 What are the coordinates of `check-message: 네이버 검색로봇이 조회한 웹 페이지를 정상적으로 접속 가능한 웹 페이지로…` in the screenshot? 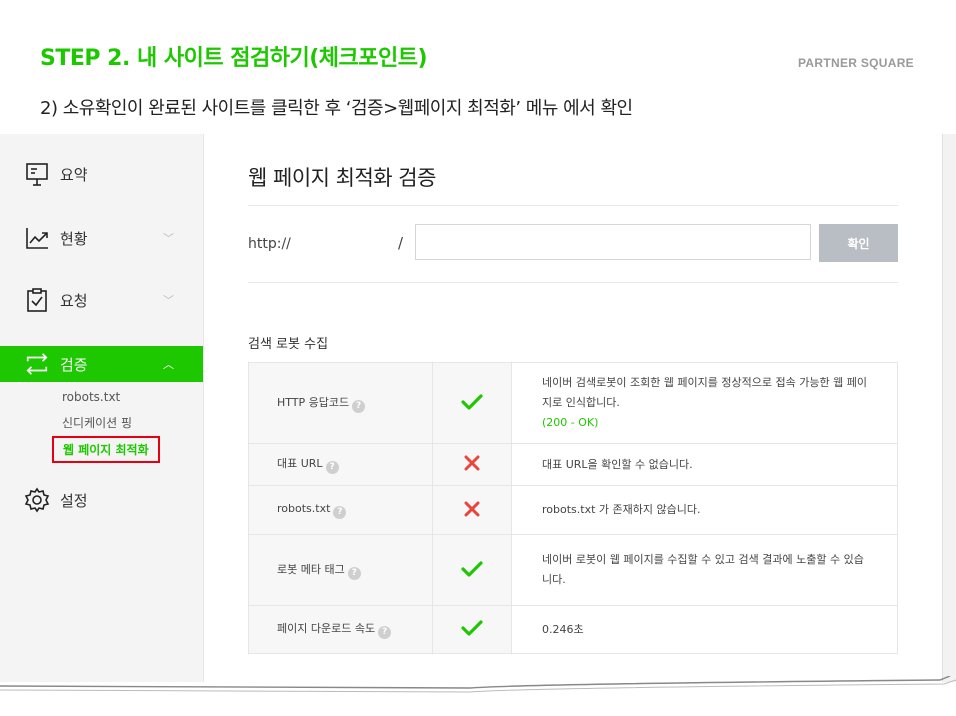 It's located at (704, 403).